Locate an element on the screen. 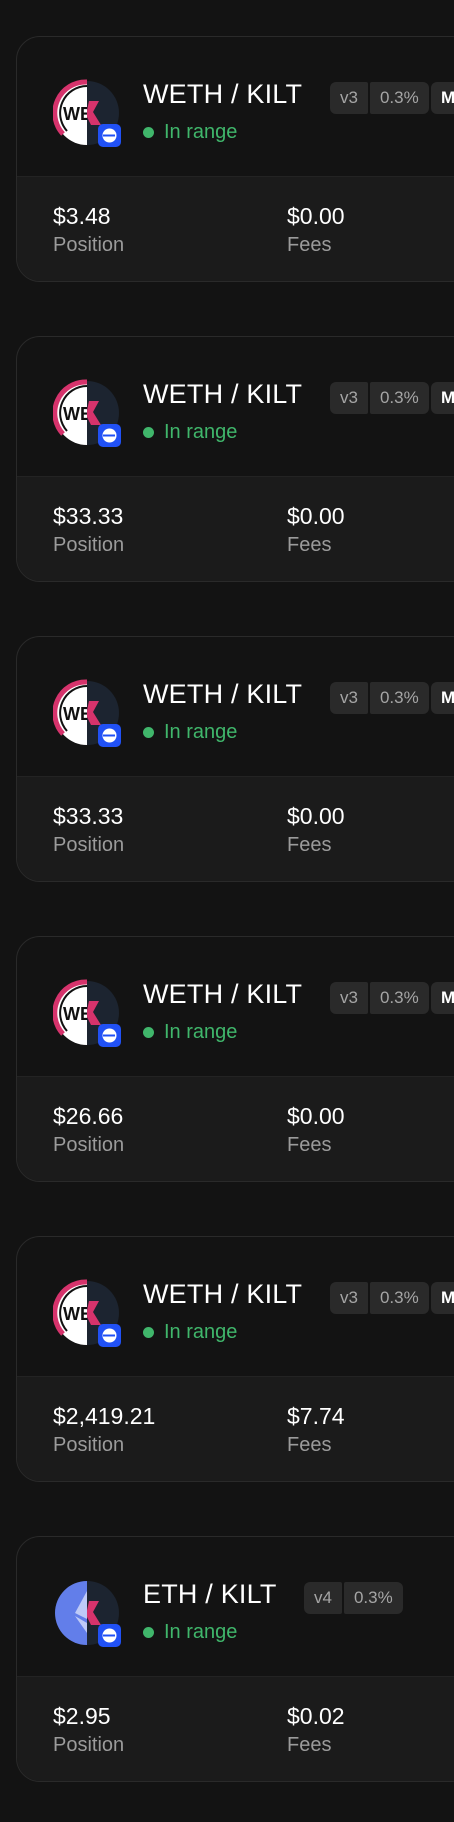  position-metric: $2,419.21 Position is located at coordinates (104, 1430).